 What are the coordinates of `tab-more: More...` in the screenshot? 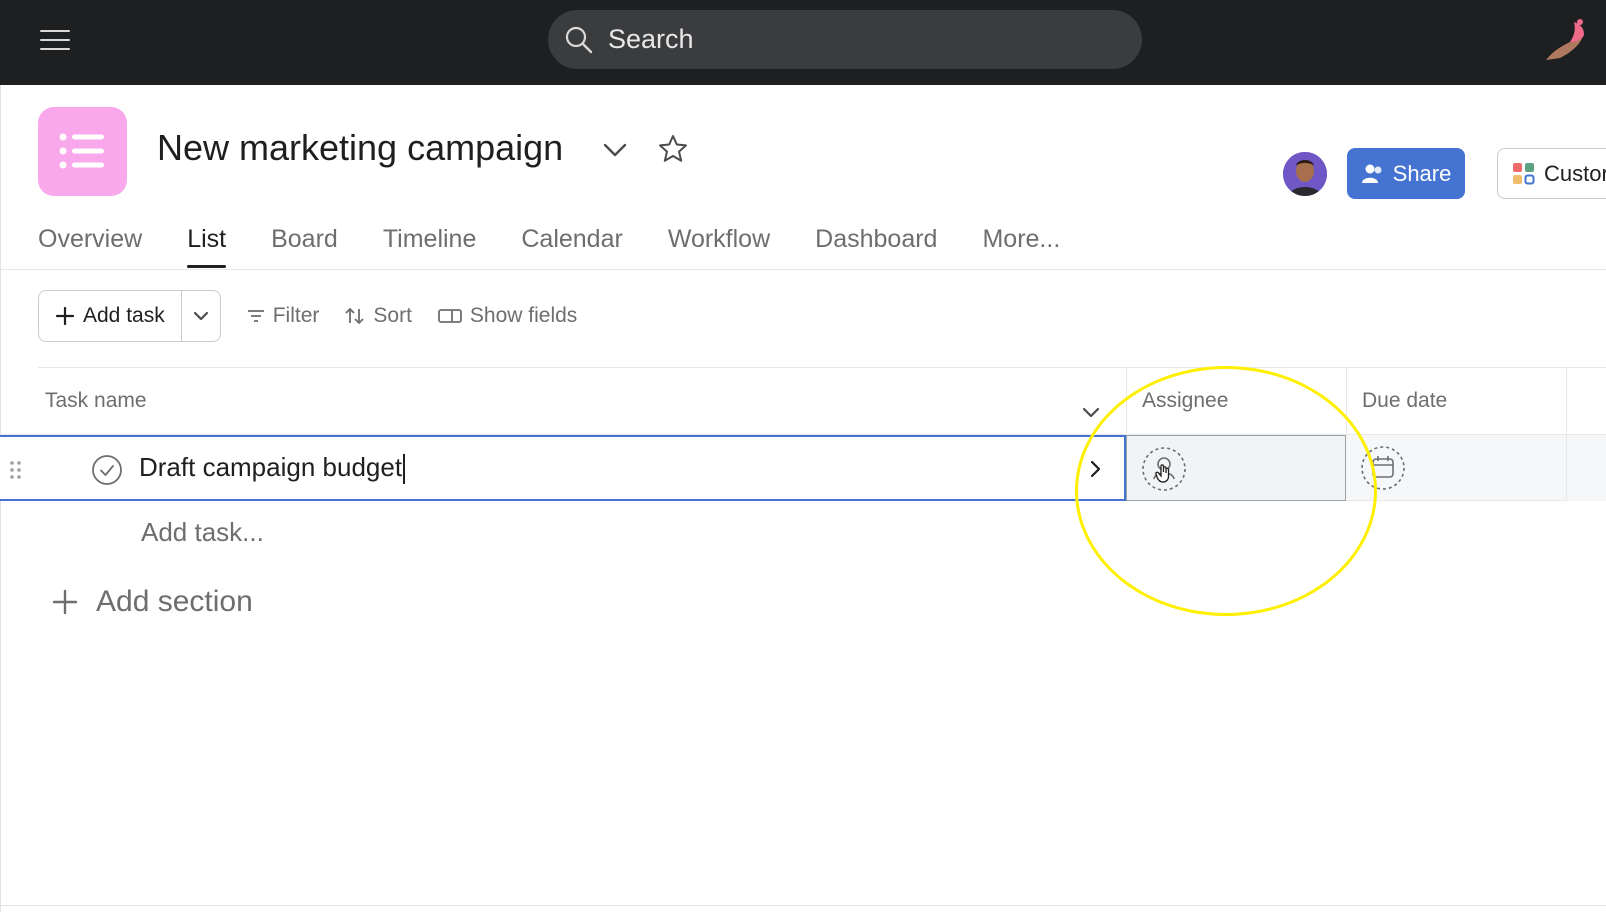 It's located at (1021, 239).